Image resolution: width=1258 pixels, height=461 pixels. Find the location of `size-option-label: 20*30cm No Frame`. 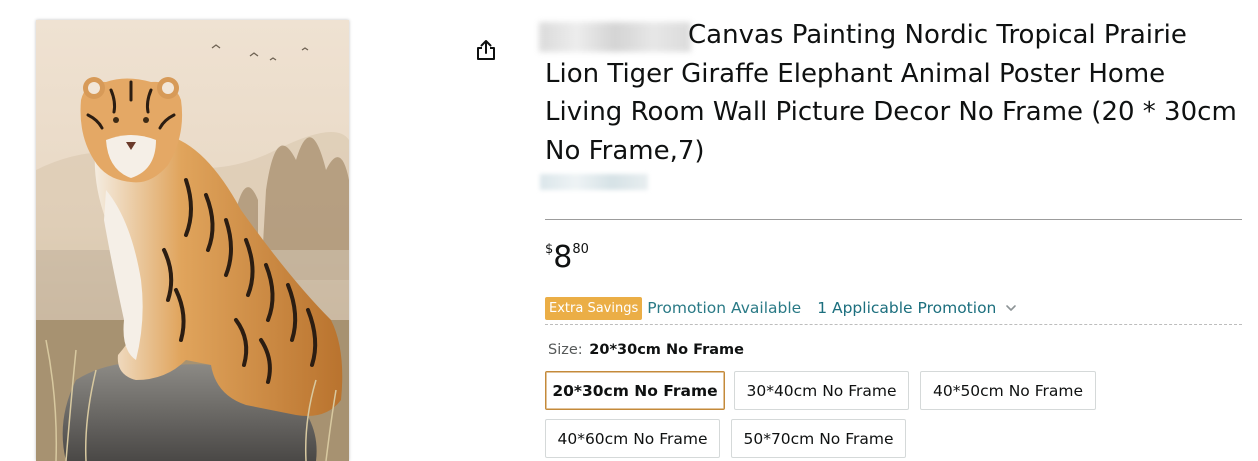

size-option-label: 20*30cm No Frame is located at coordinates (635, 390).